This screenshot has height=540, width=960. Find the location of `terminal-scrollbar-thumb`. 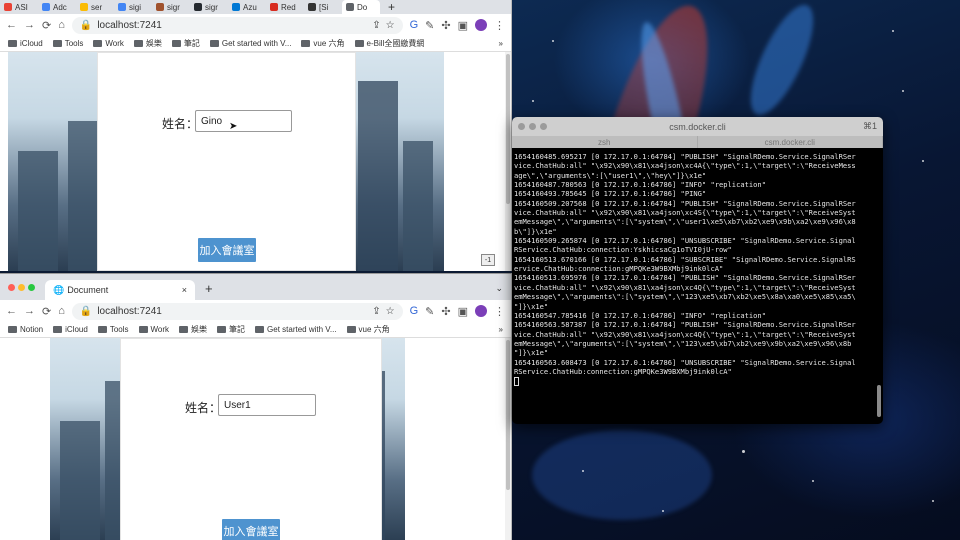

terminal-scrollbar-thumb is located at coordinates (879, 401).